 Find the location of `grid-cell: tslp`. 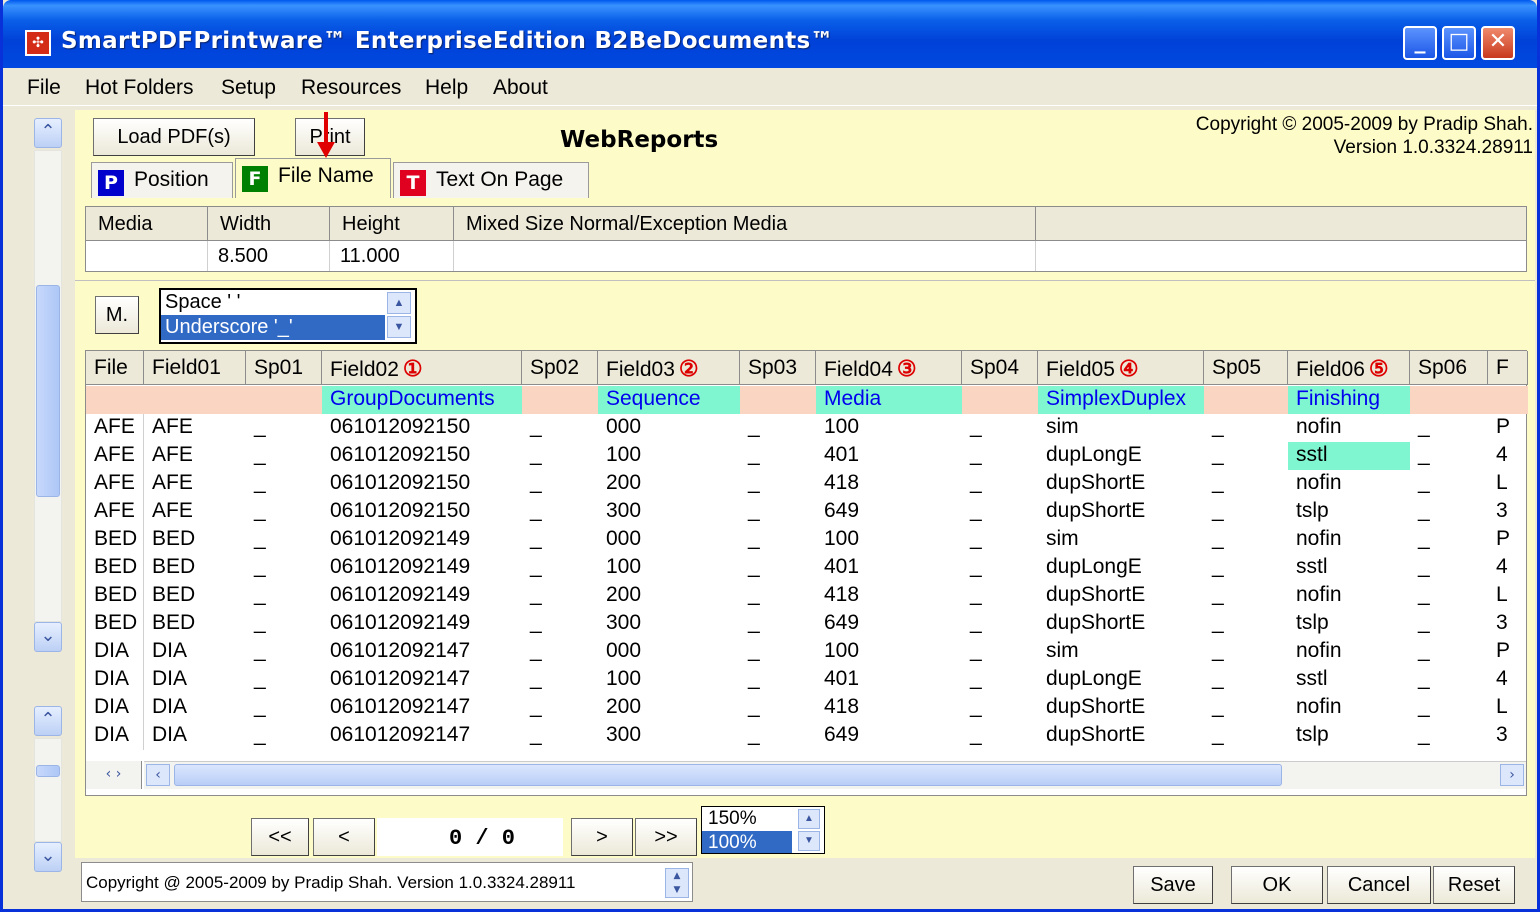

grid-cell: tslp is located at coordinates (1349, 624).